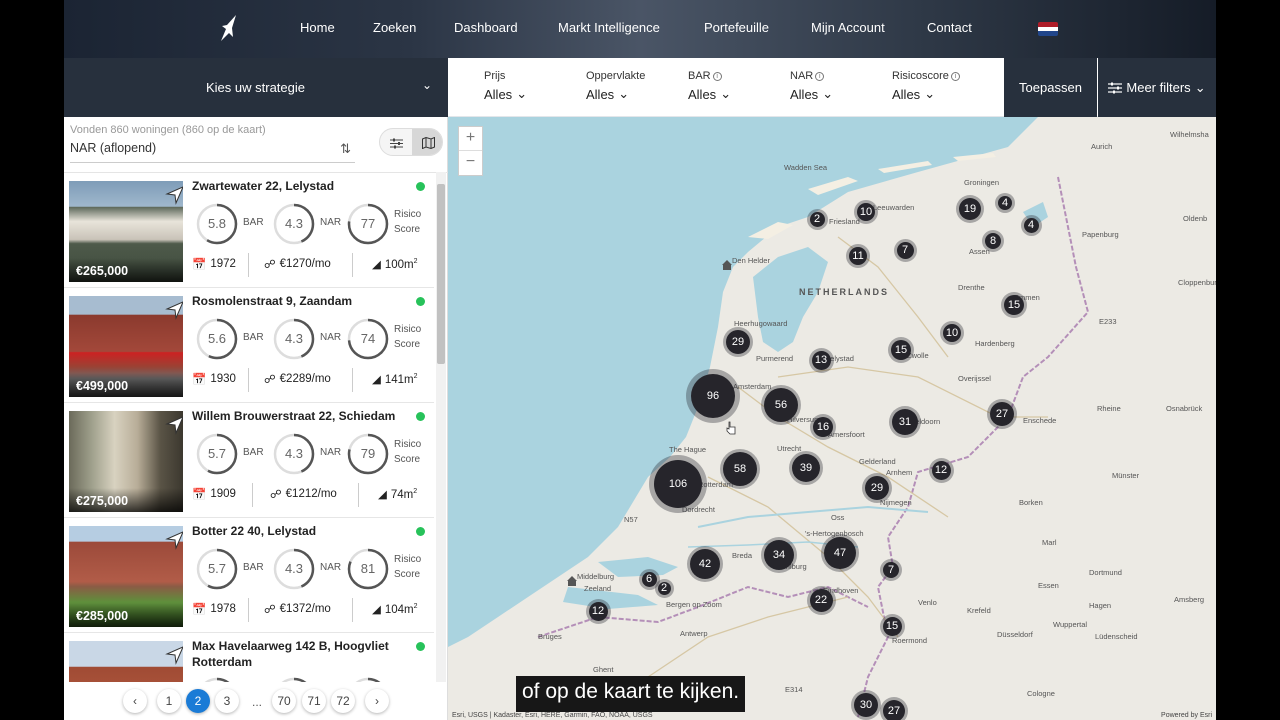 The image size is (1280, 720). Describe the element at coordinates (309, 495) in the screenshot. I see `property-stats: 📅 1909 ☍ €1212/mo ◢ 74m2` at that location.